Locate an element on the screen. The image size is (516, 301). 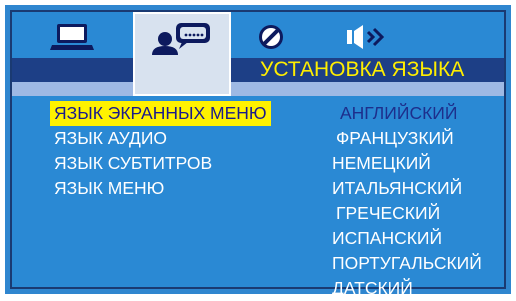
menu-item-subtitle-language: ЯЗЫК СУБТИТРОВ is located at coordinates (160, 163).